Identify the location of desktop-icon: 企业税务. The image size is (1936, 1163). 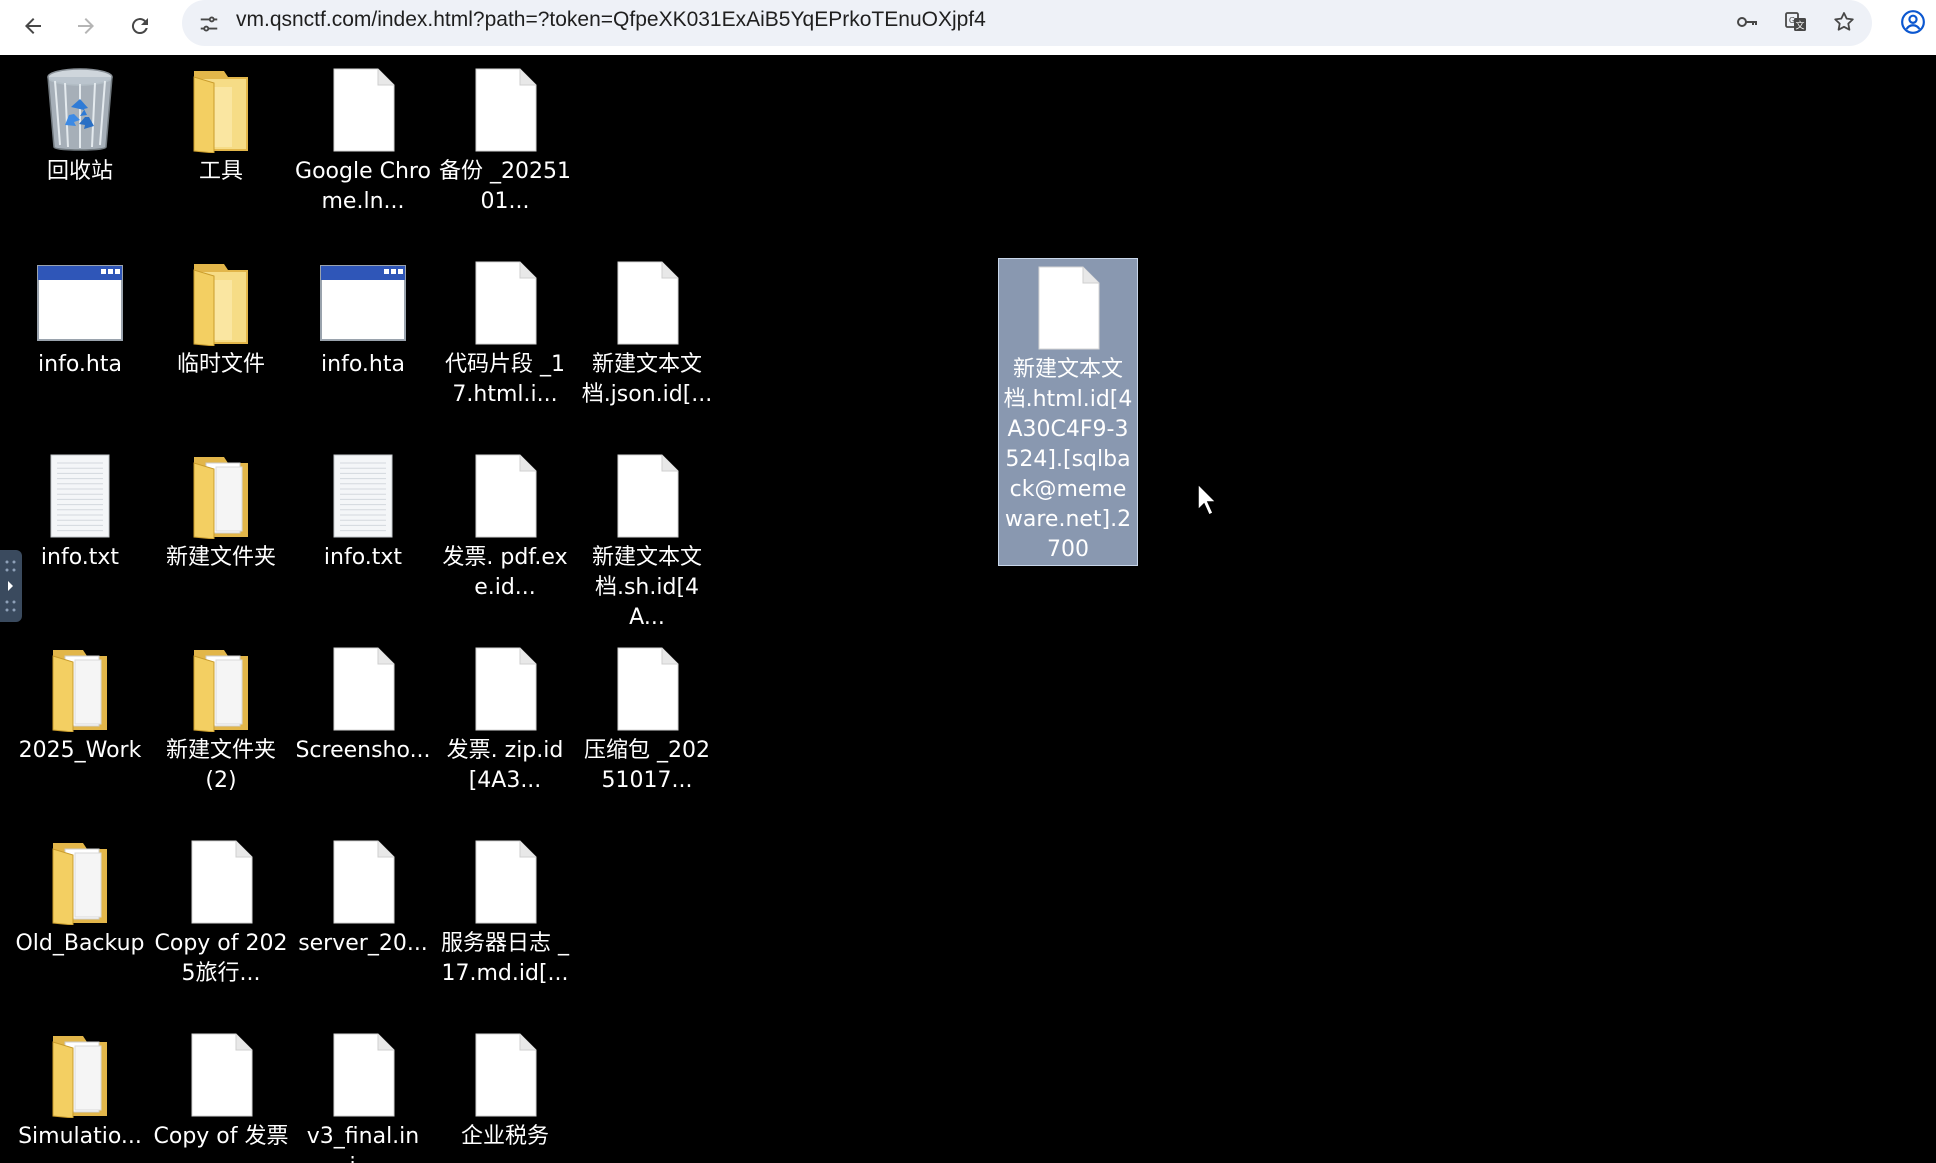
(505, 1092).